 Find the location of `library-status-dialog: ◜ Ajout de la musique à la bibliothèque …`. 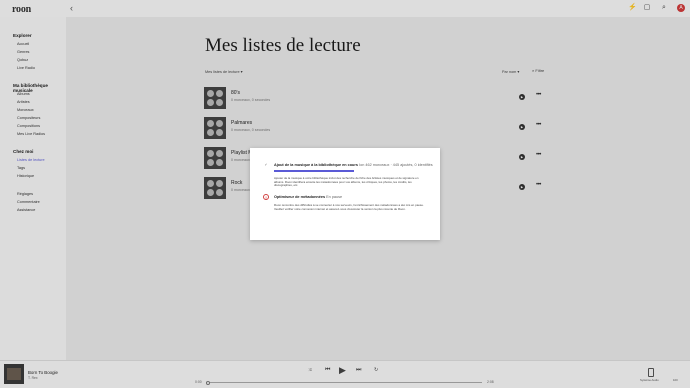

library-status-dialog: ◜ Ajout de la musique à la bibliothèque … is located at coordinates (345, 194).